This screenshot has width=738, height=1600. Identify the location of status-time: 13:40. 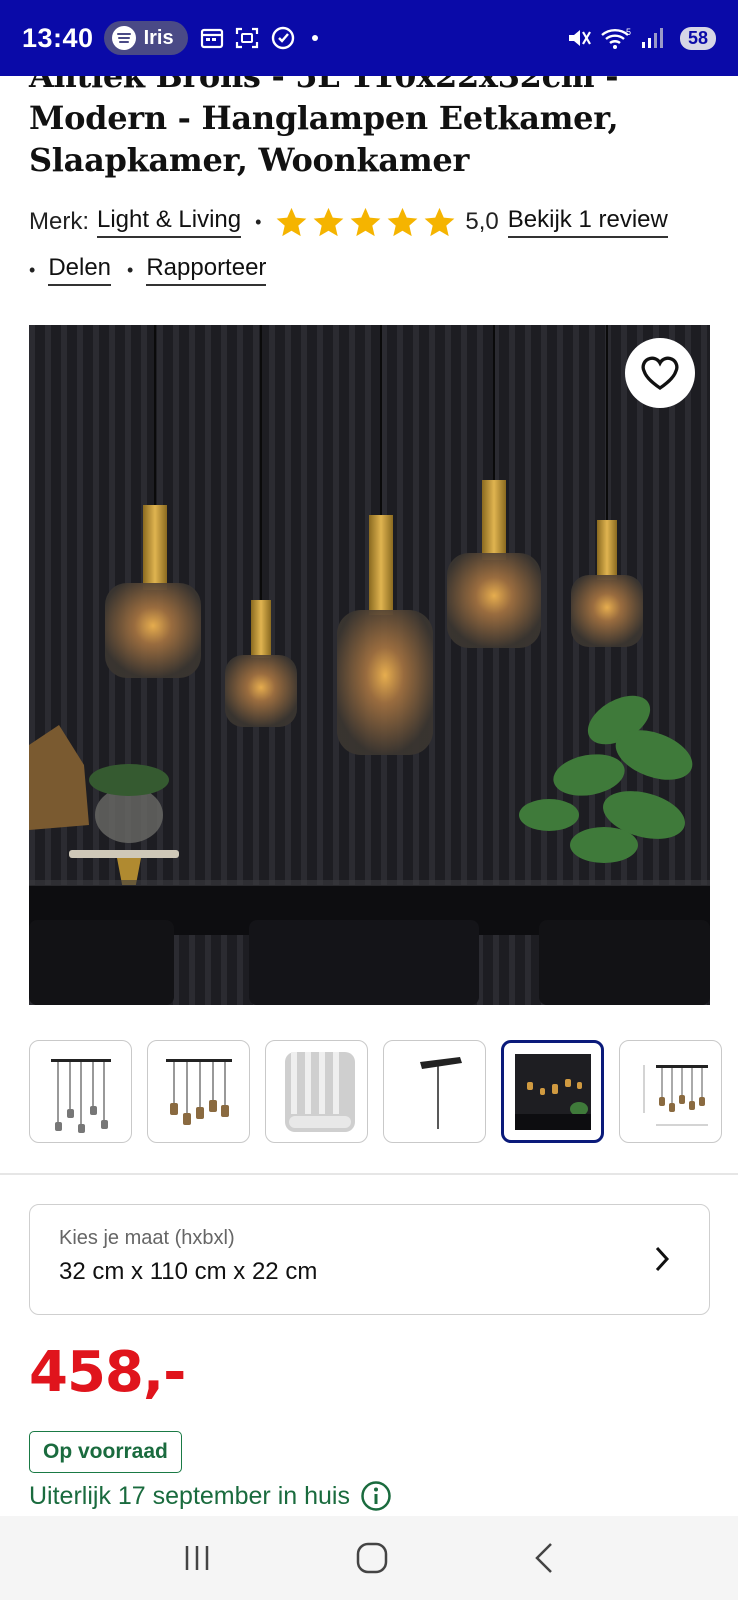
(58, 37).